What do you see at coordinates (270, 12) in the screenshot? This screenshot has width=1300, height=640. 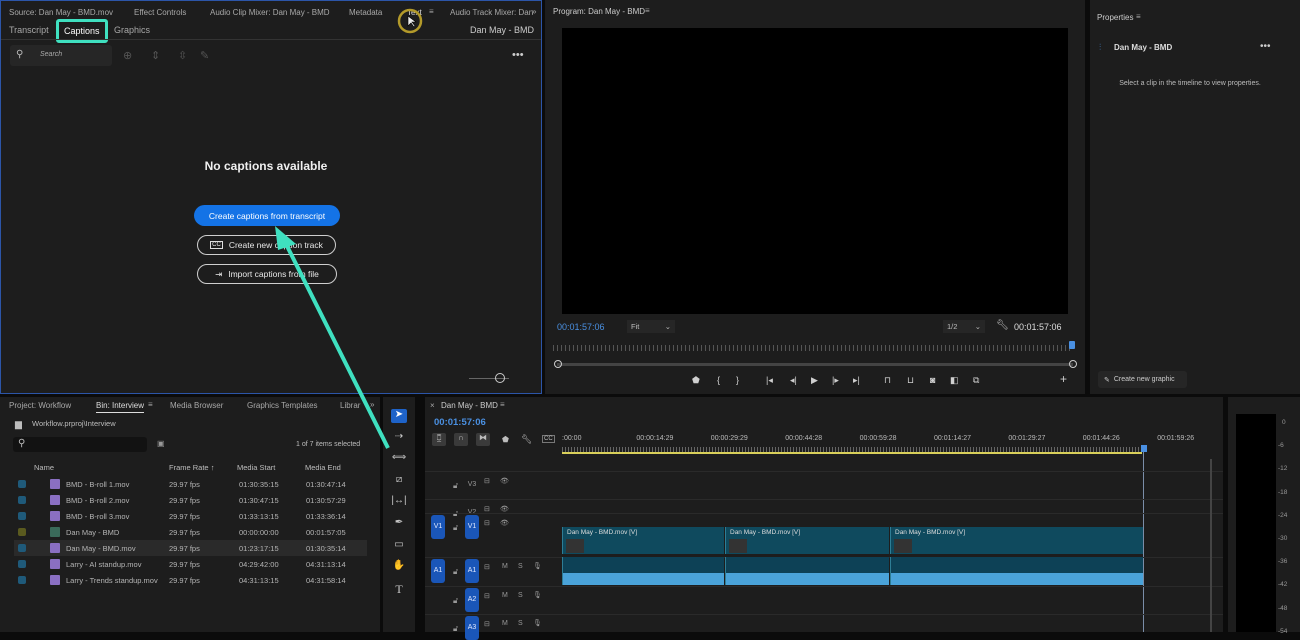 I see `tab-audio-clip-mixer: Audio Clip Mixer: Dan May - BMD` at bounding box center [270, 12].